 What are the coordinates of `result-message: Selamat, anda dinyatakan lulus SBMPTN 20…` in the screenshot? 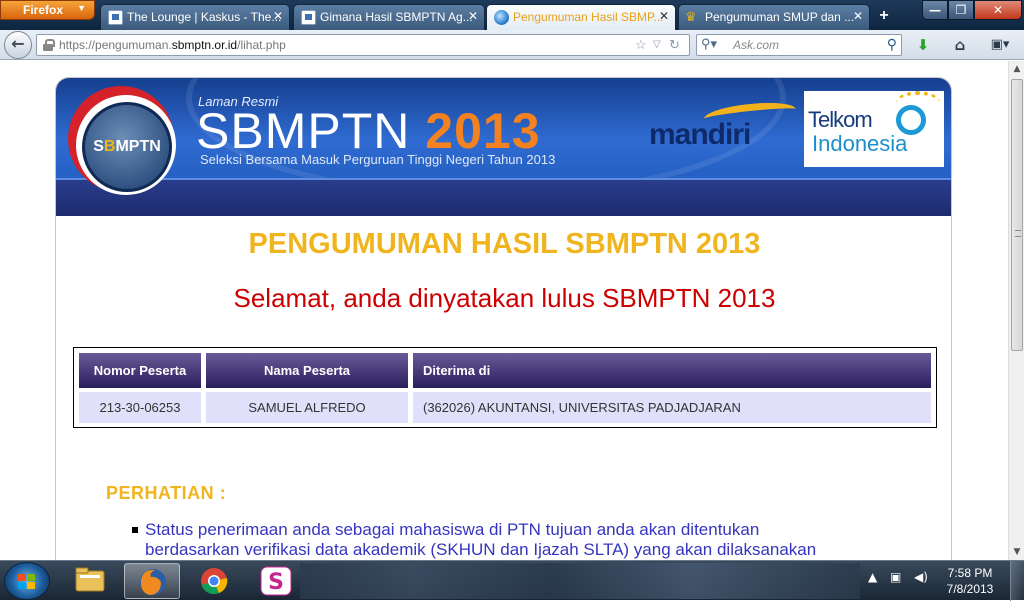 It's located at (504, 298).